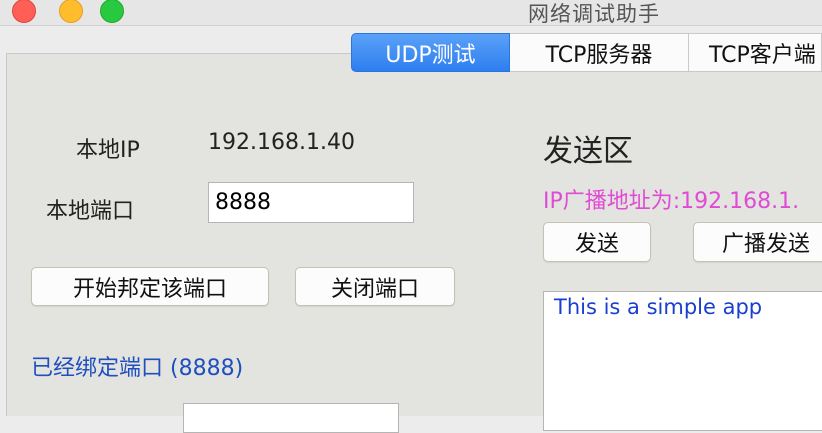  What do you see at coordinates (597, 242) in the screenshot?
I see `send-button: 发送` at bounding box center [597, 242].